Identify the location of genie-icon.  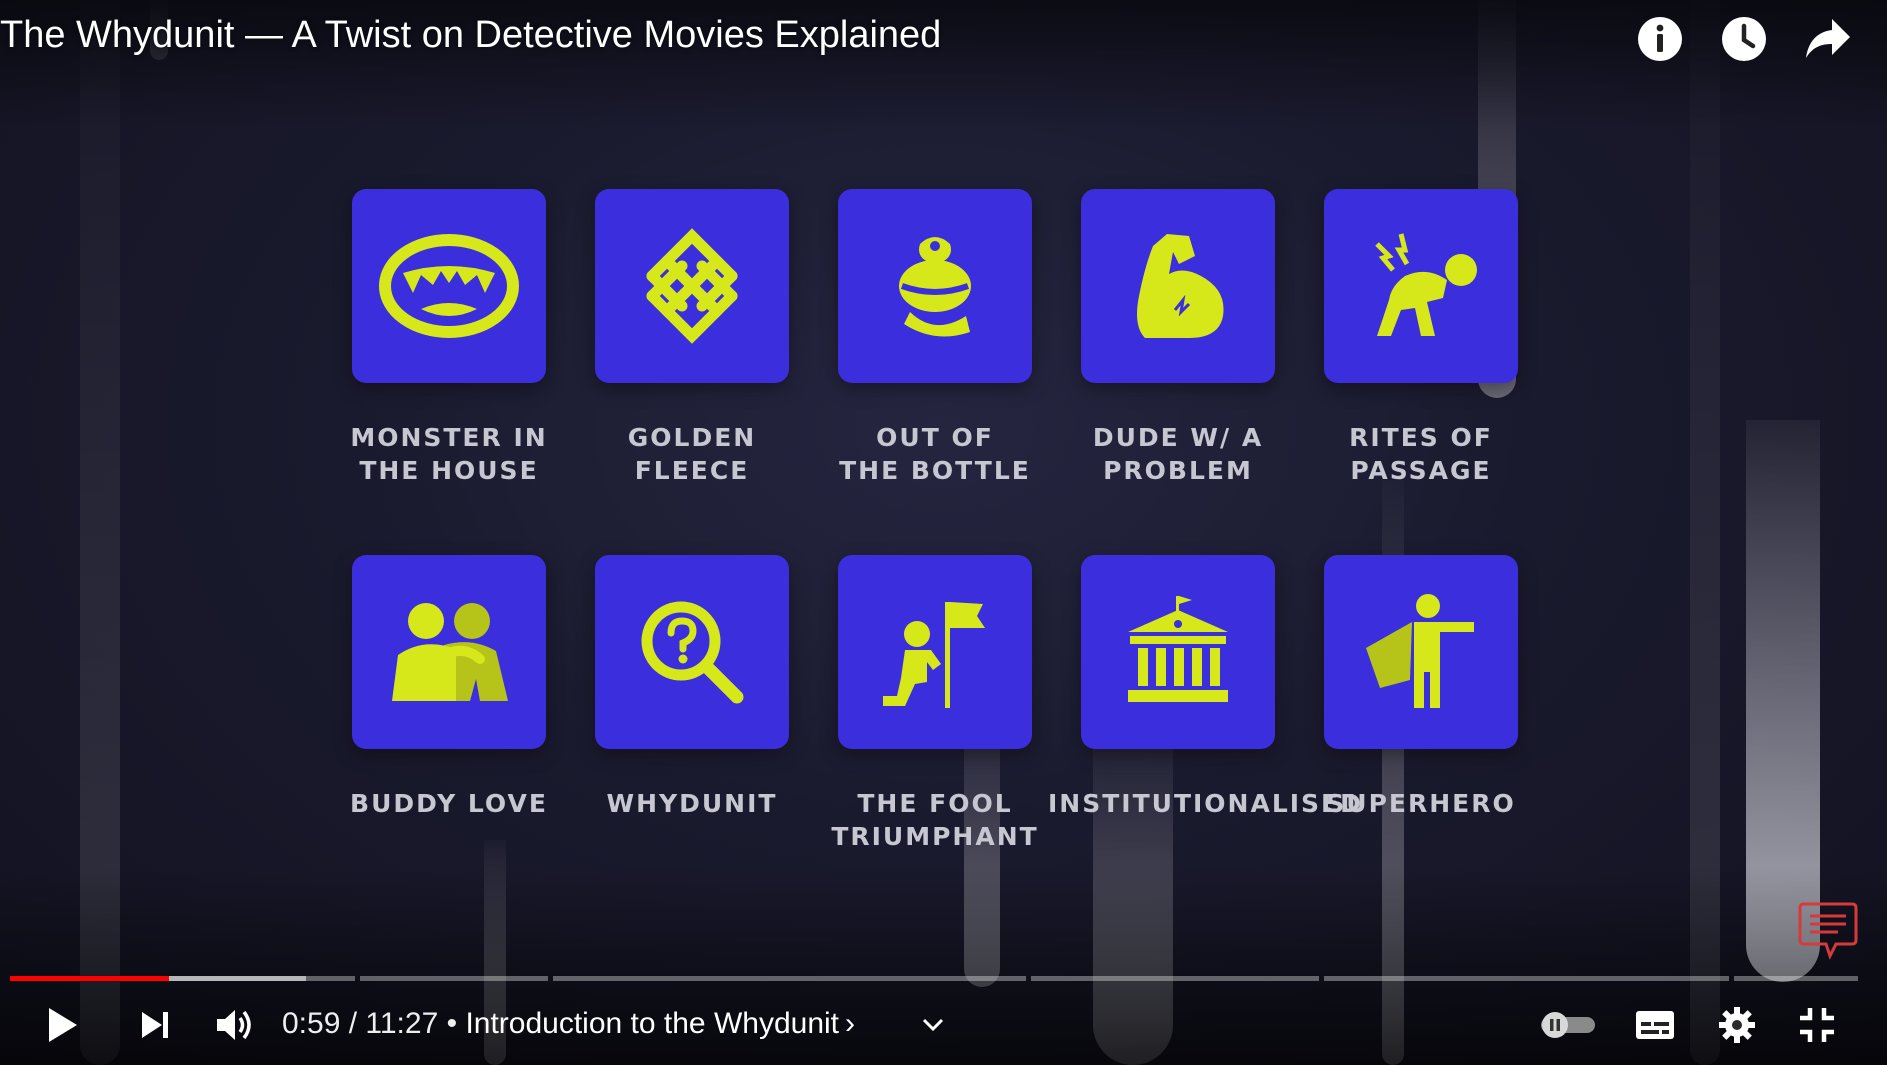
(935, 287).